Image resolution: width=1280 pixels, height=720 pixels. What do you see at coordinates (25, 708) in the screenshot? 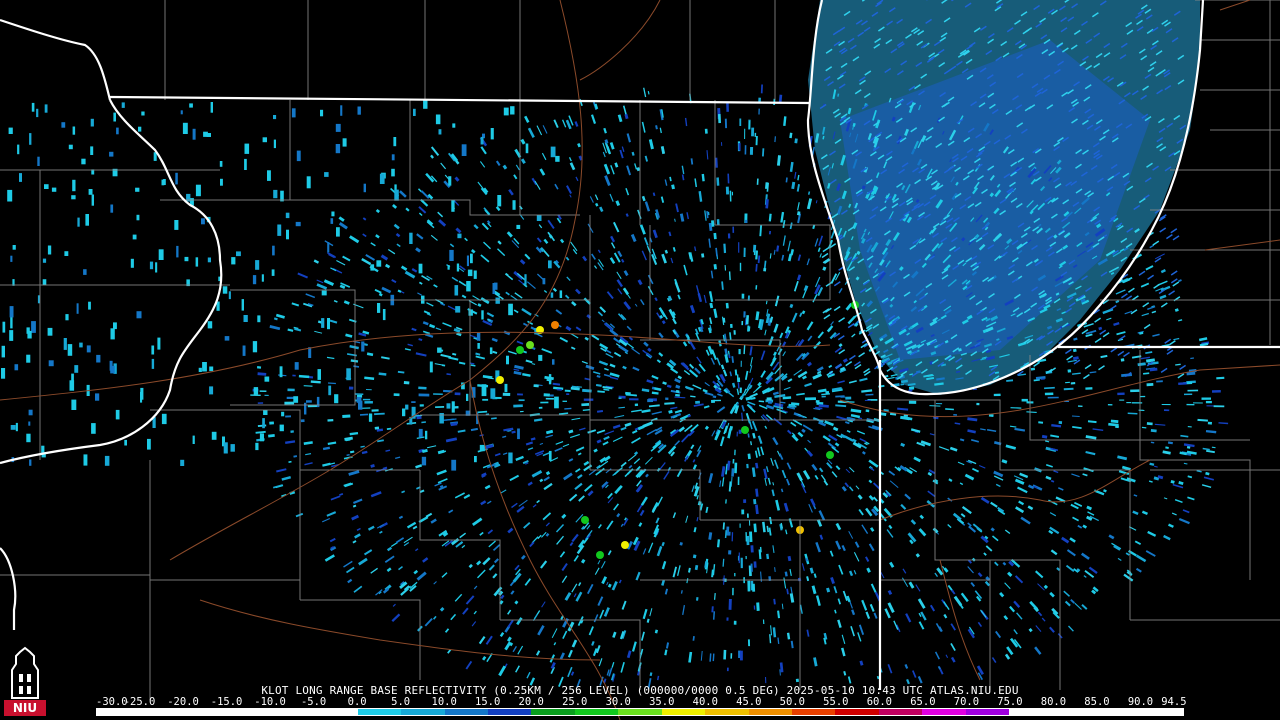
I see `logo-text: NIU` at bounding box center [25, 708].